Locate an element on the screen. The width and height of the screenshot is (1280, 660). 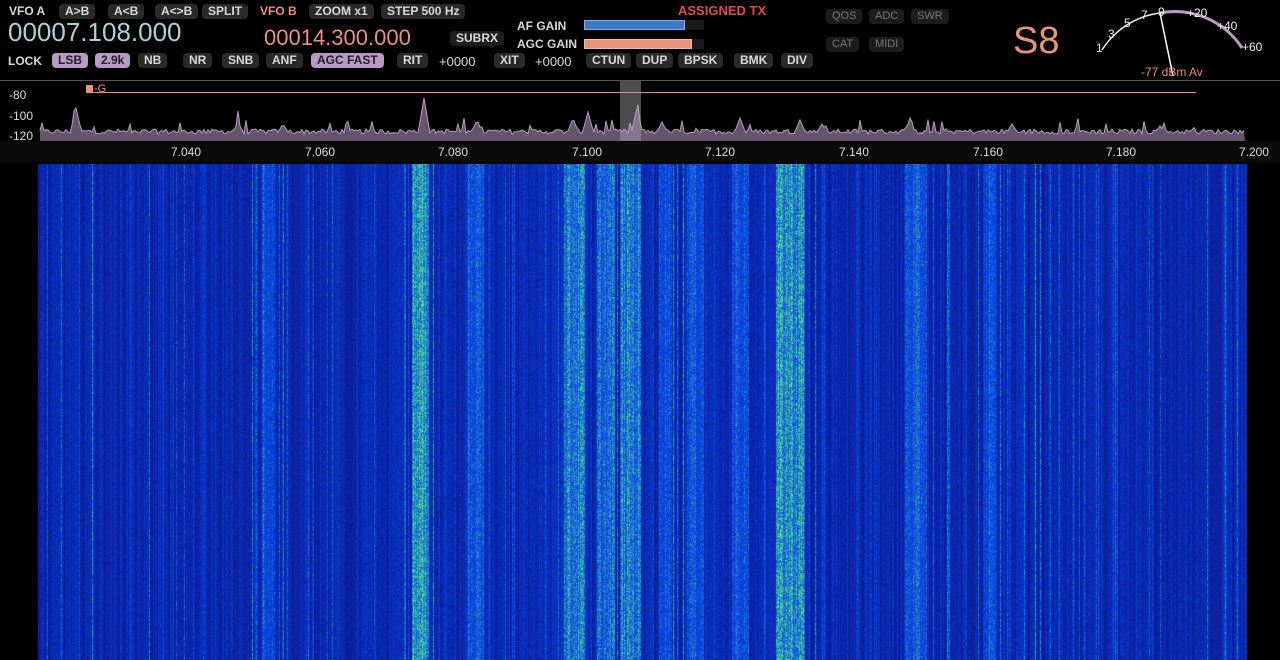
s-meter-scale-label: 9 is located at coordinates (1161, 12).